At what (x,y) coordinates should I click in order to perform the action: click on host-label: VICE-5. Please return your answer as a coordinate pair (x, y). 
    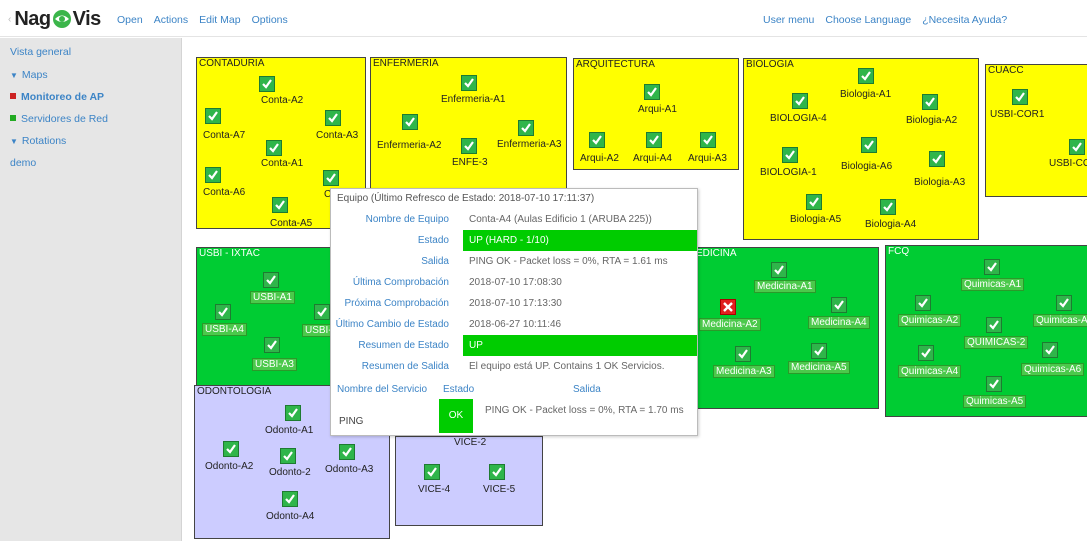
    Looking at the image, I should click on (499, 489).